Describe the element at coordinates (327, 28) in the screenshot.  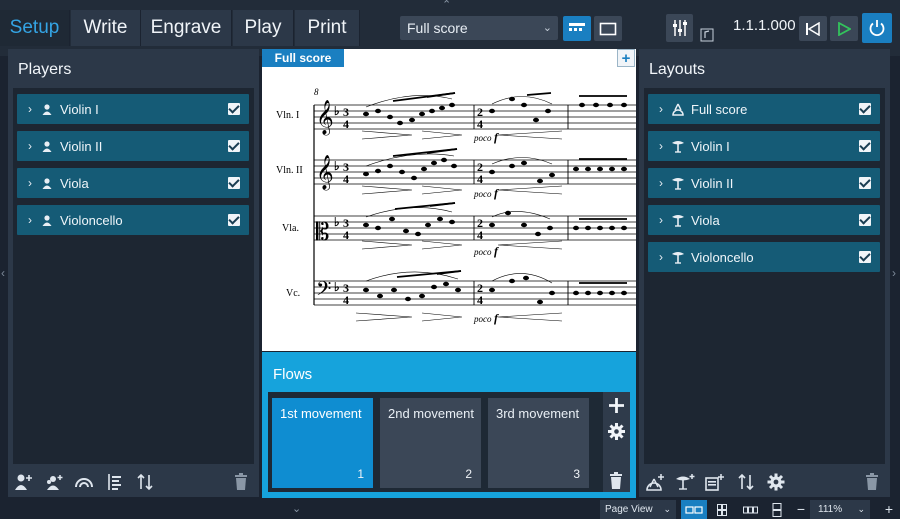
I see `tab-print: Print` at that location.